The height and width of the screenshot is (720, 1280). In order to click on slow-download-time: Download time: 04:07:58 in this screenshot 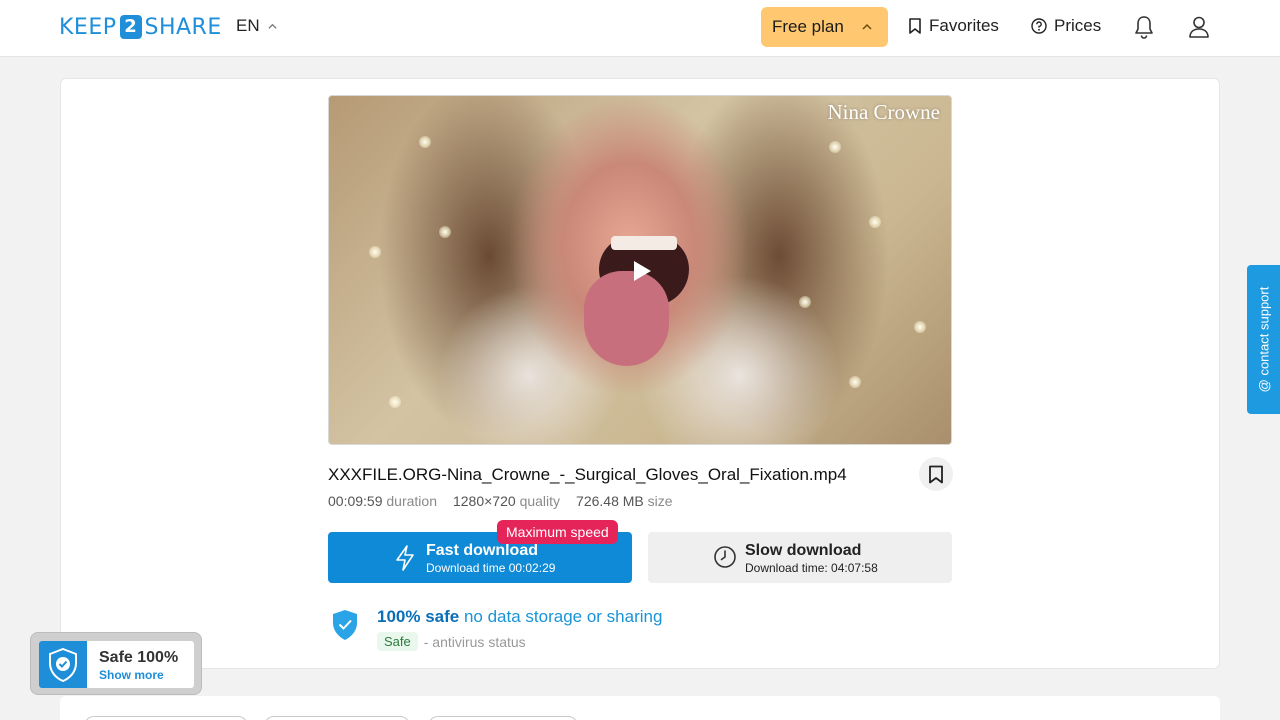, I will do `click(811, 568)`.